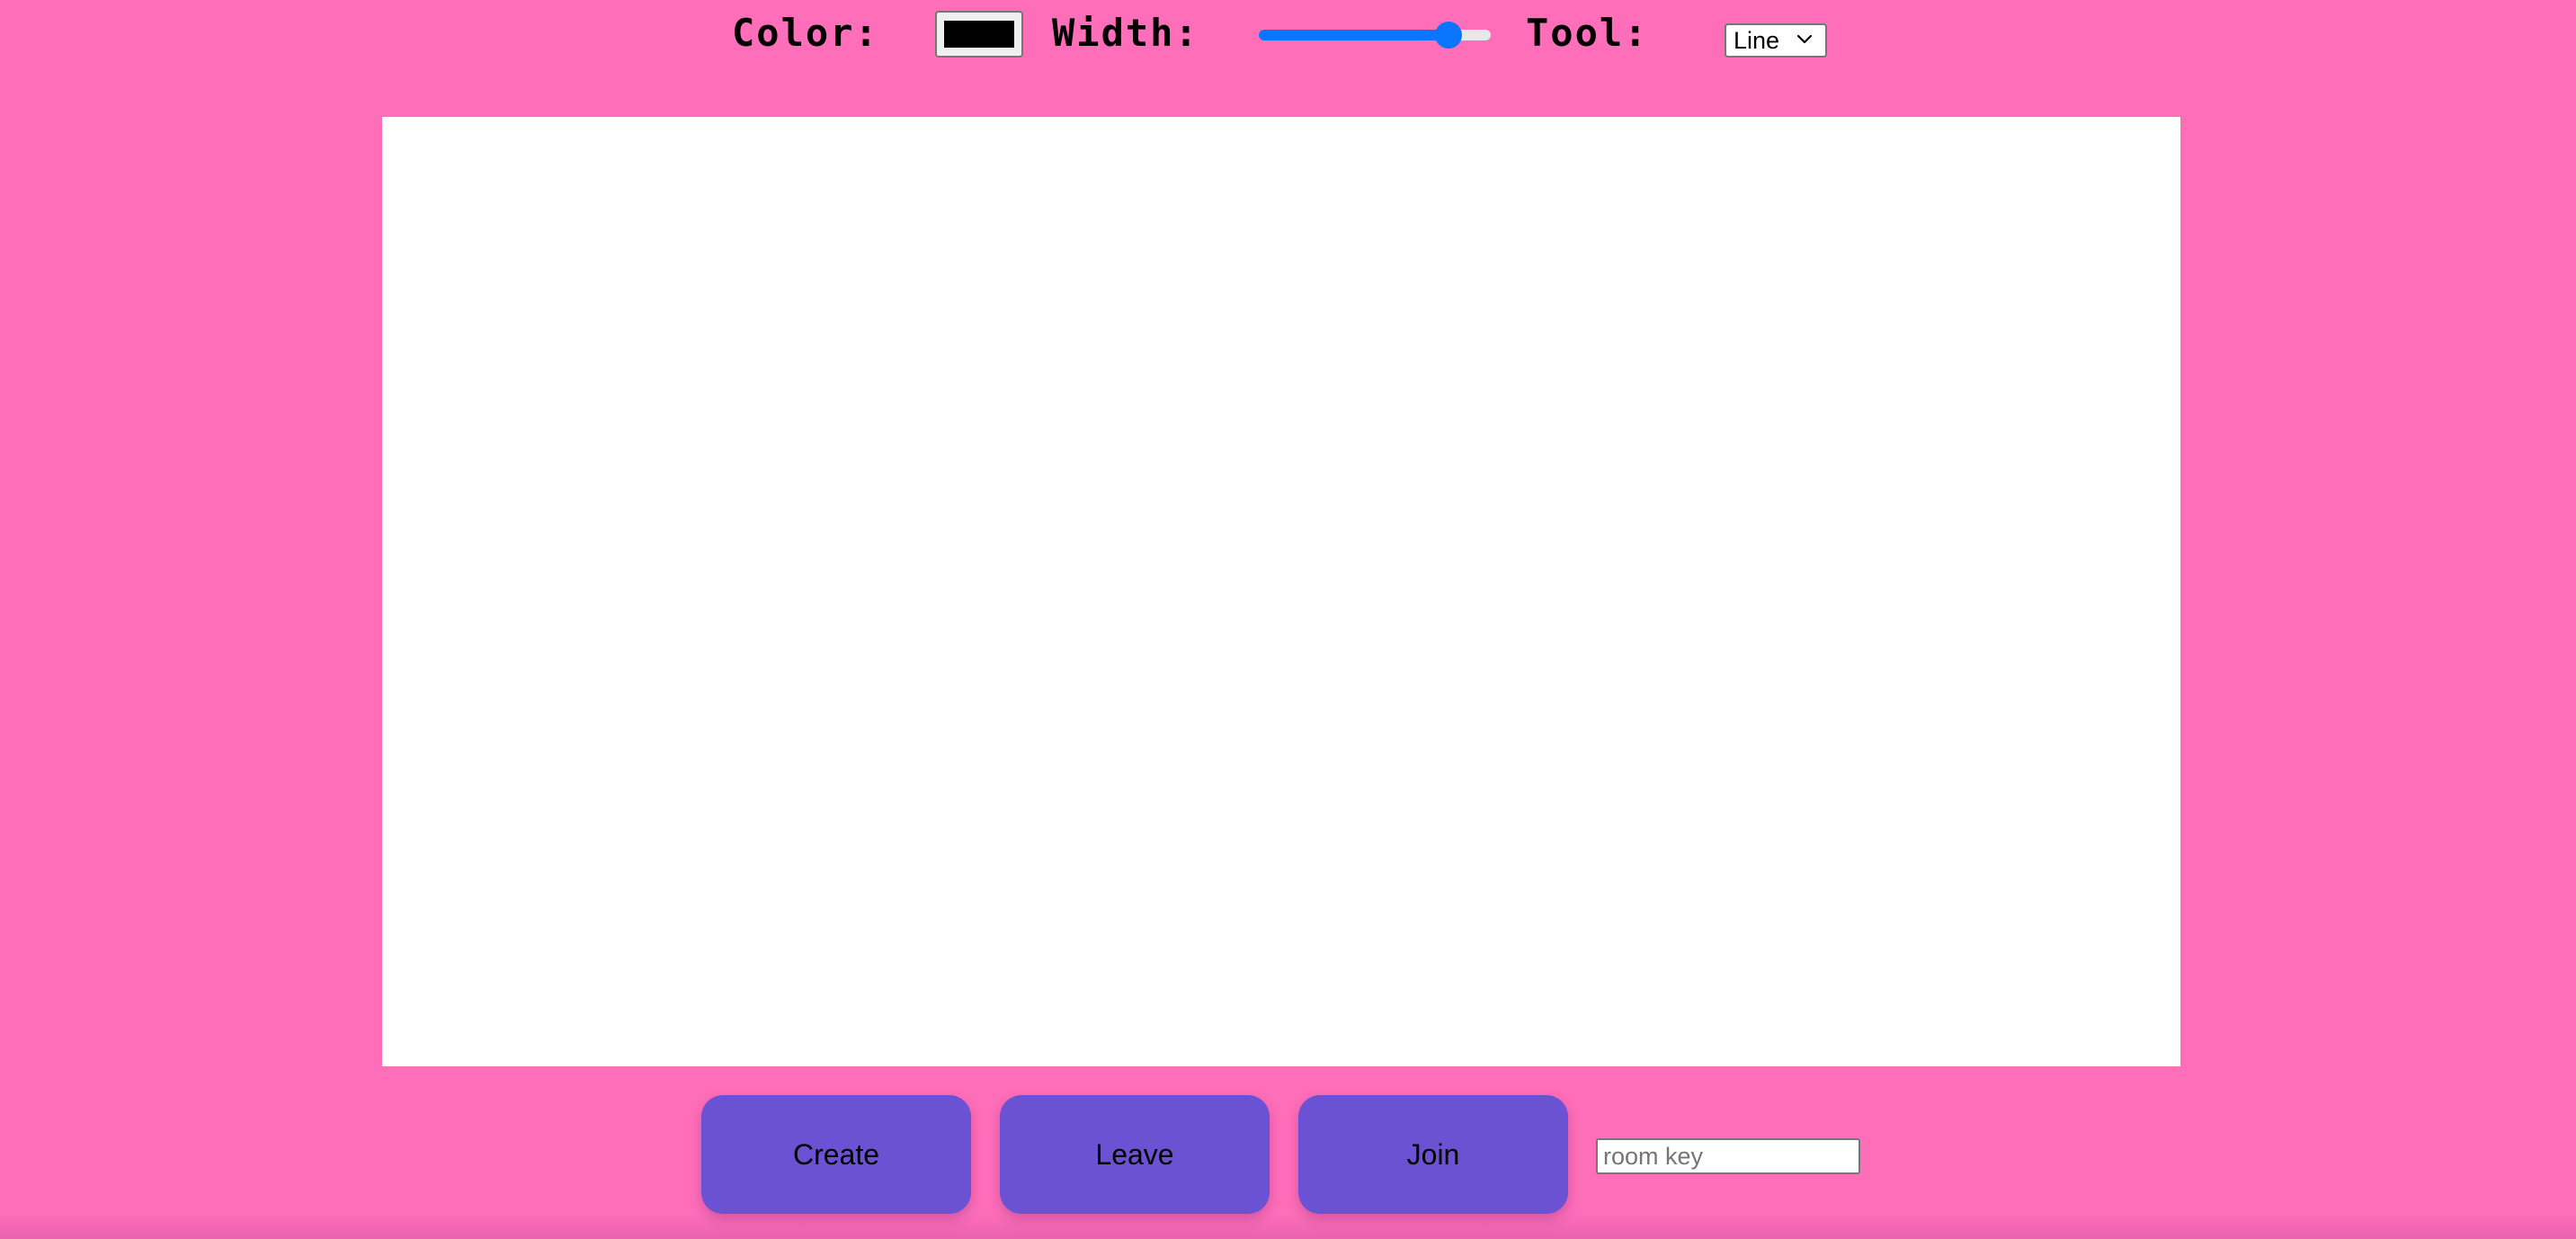 This screenshot has height=1239, width=2576. What do you see at coordinates (836, 1154) in the screenshot?
I see `create-button: Create` at bounding box center [836, 1154].